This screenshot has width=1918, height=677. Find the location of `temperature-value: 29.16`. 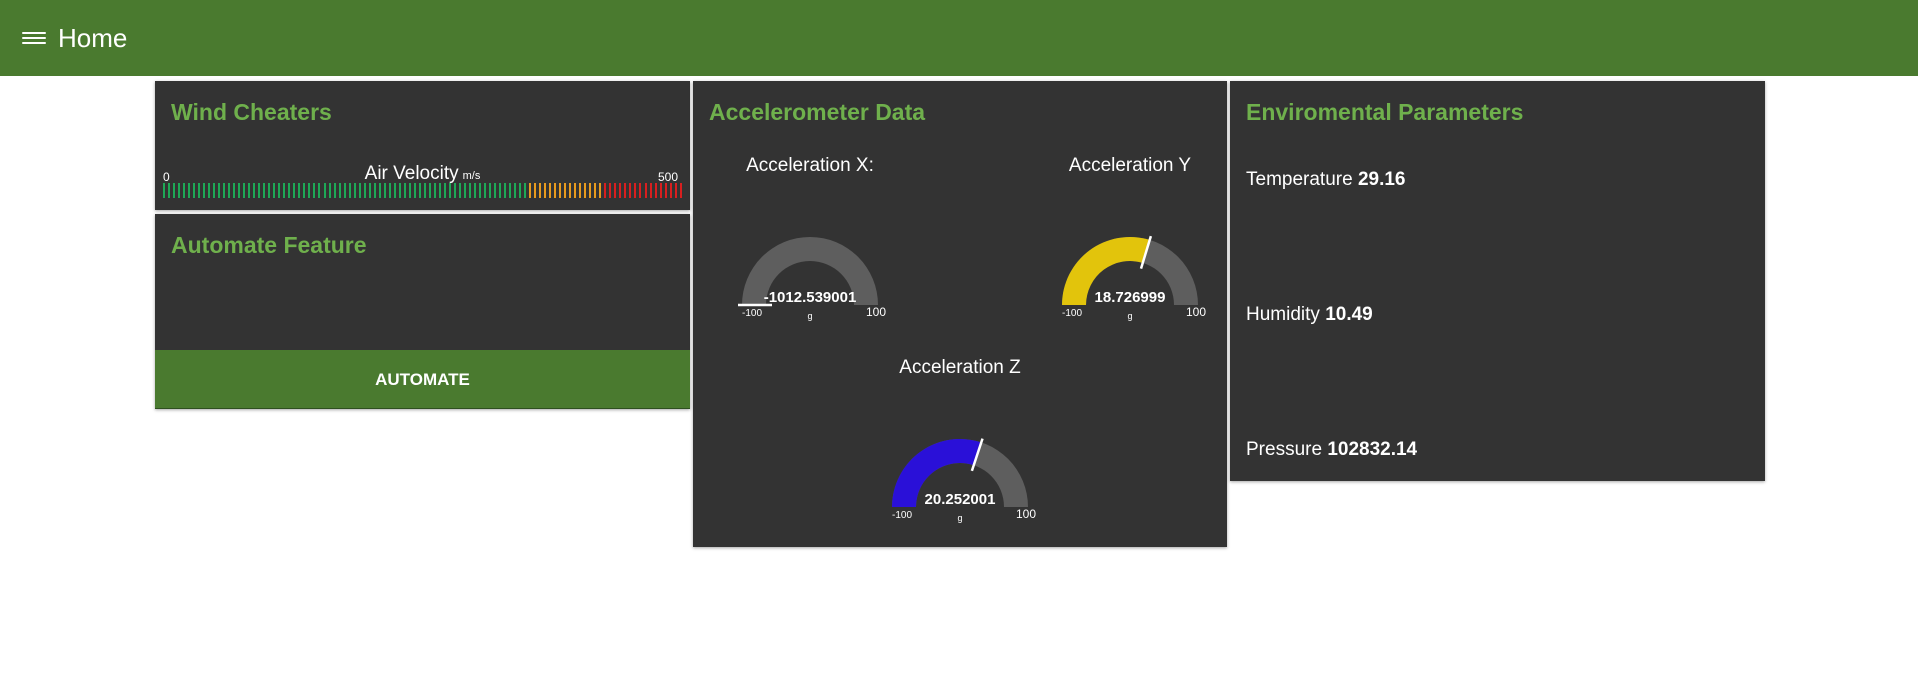

temperature-value: 29.16 is located at coordinates (1381, 179).